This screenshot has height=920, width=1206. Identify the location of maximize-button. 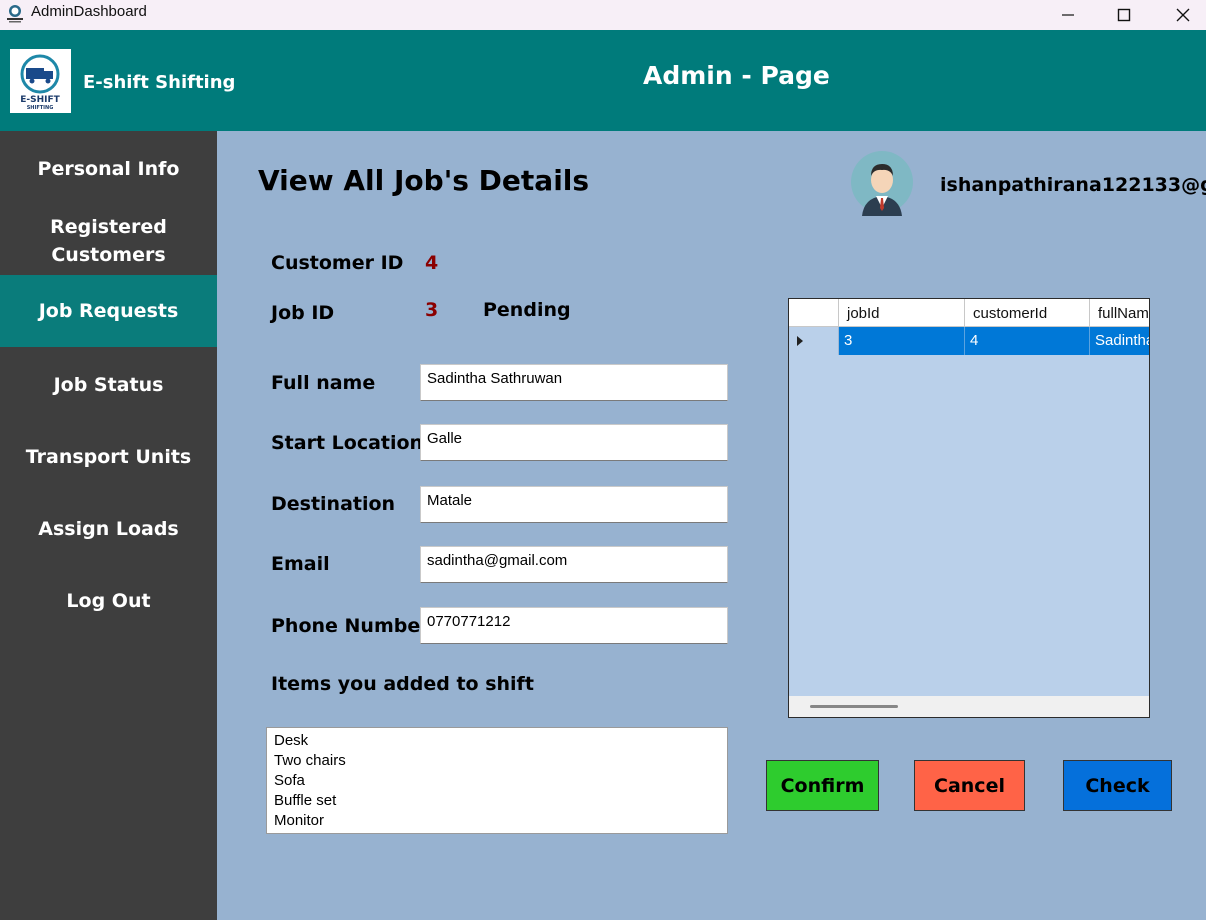
(1124, 15).